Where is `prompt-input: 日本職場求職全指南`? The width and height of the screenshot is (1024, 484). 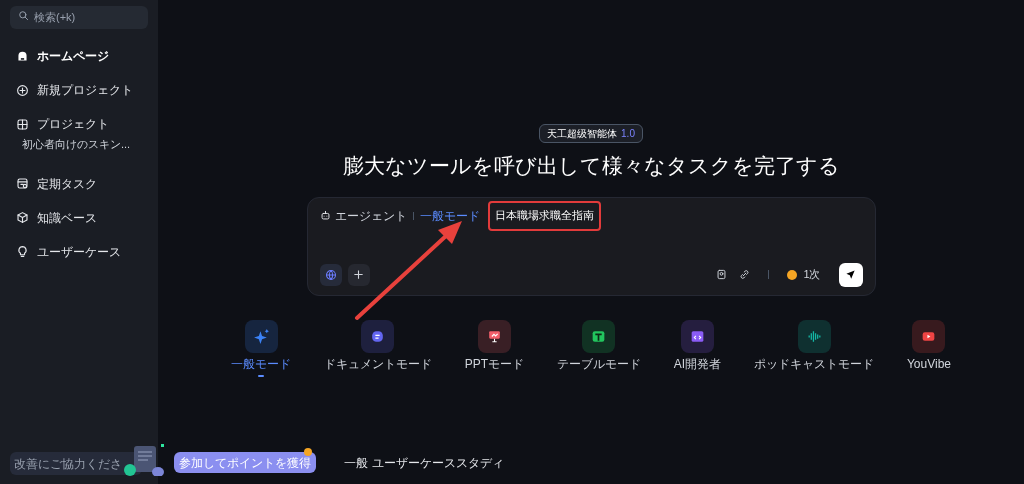
prompt-input: 日本職場求職全指南 is located at coordinates (544, 215).